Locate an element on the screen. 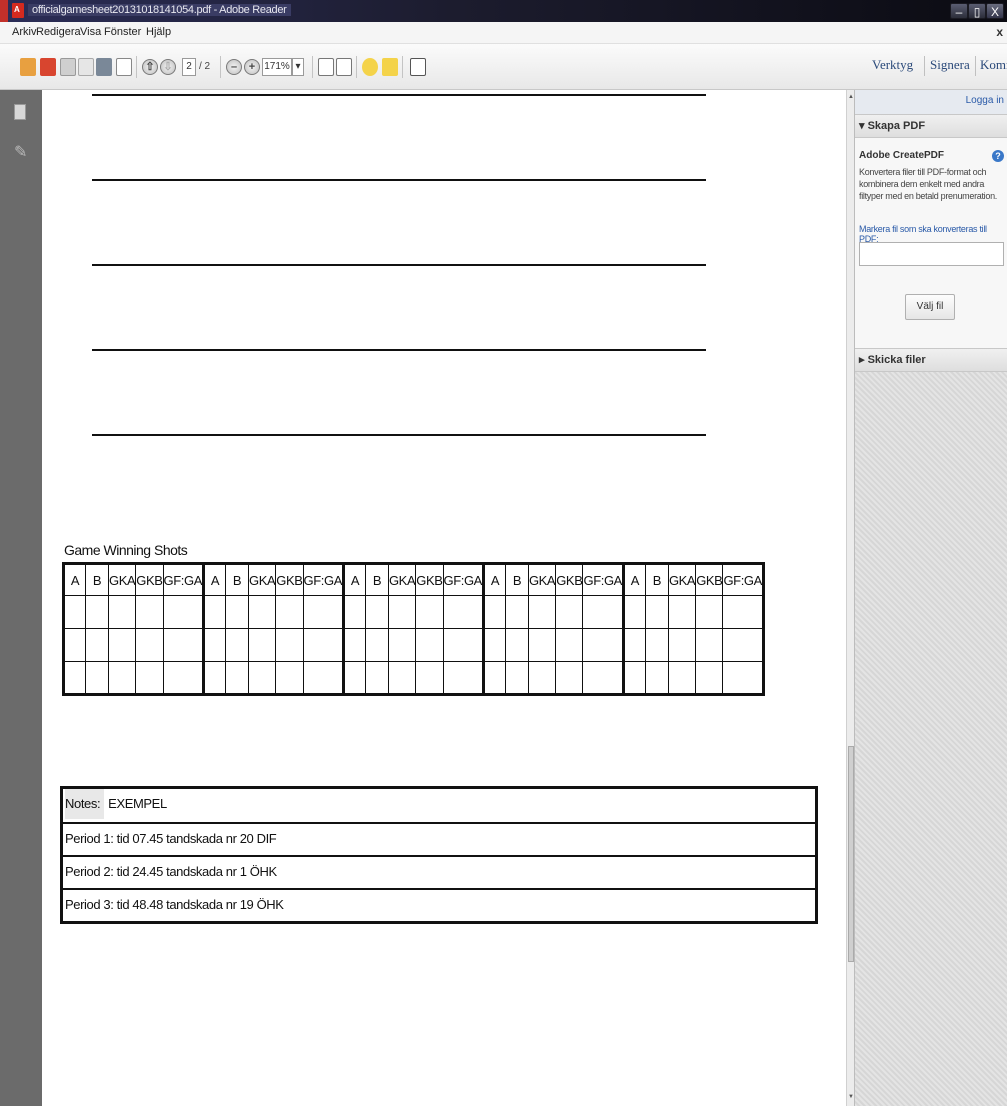 Image resolution: width=1007 pixels, height=1106 pixels. menu-redigera: Redigera is located at coordinates (58, 32).